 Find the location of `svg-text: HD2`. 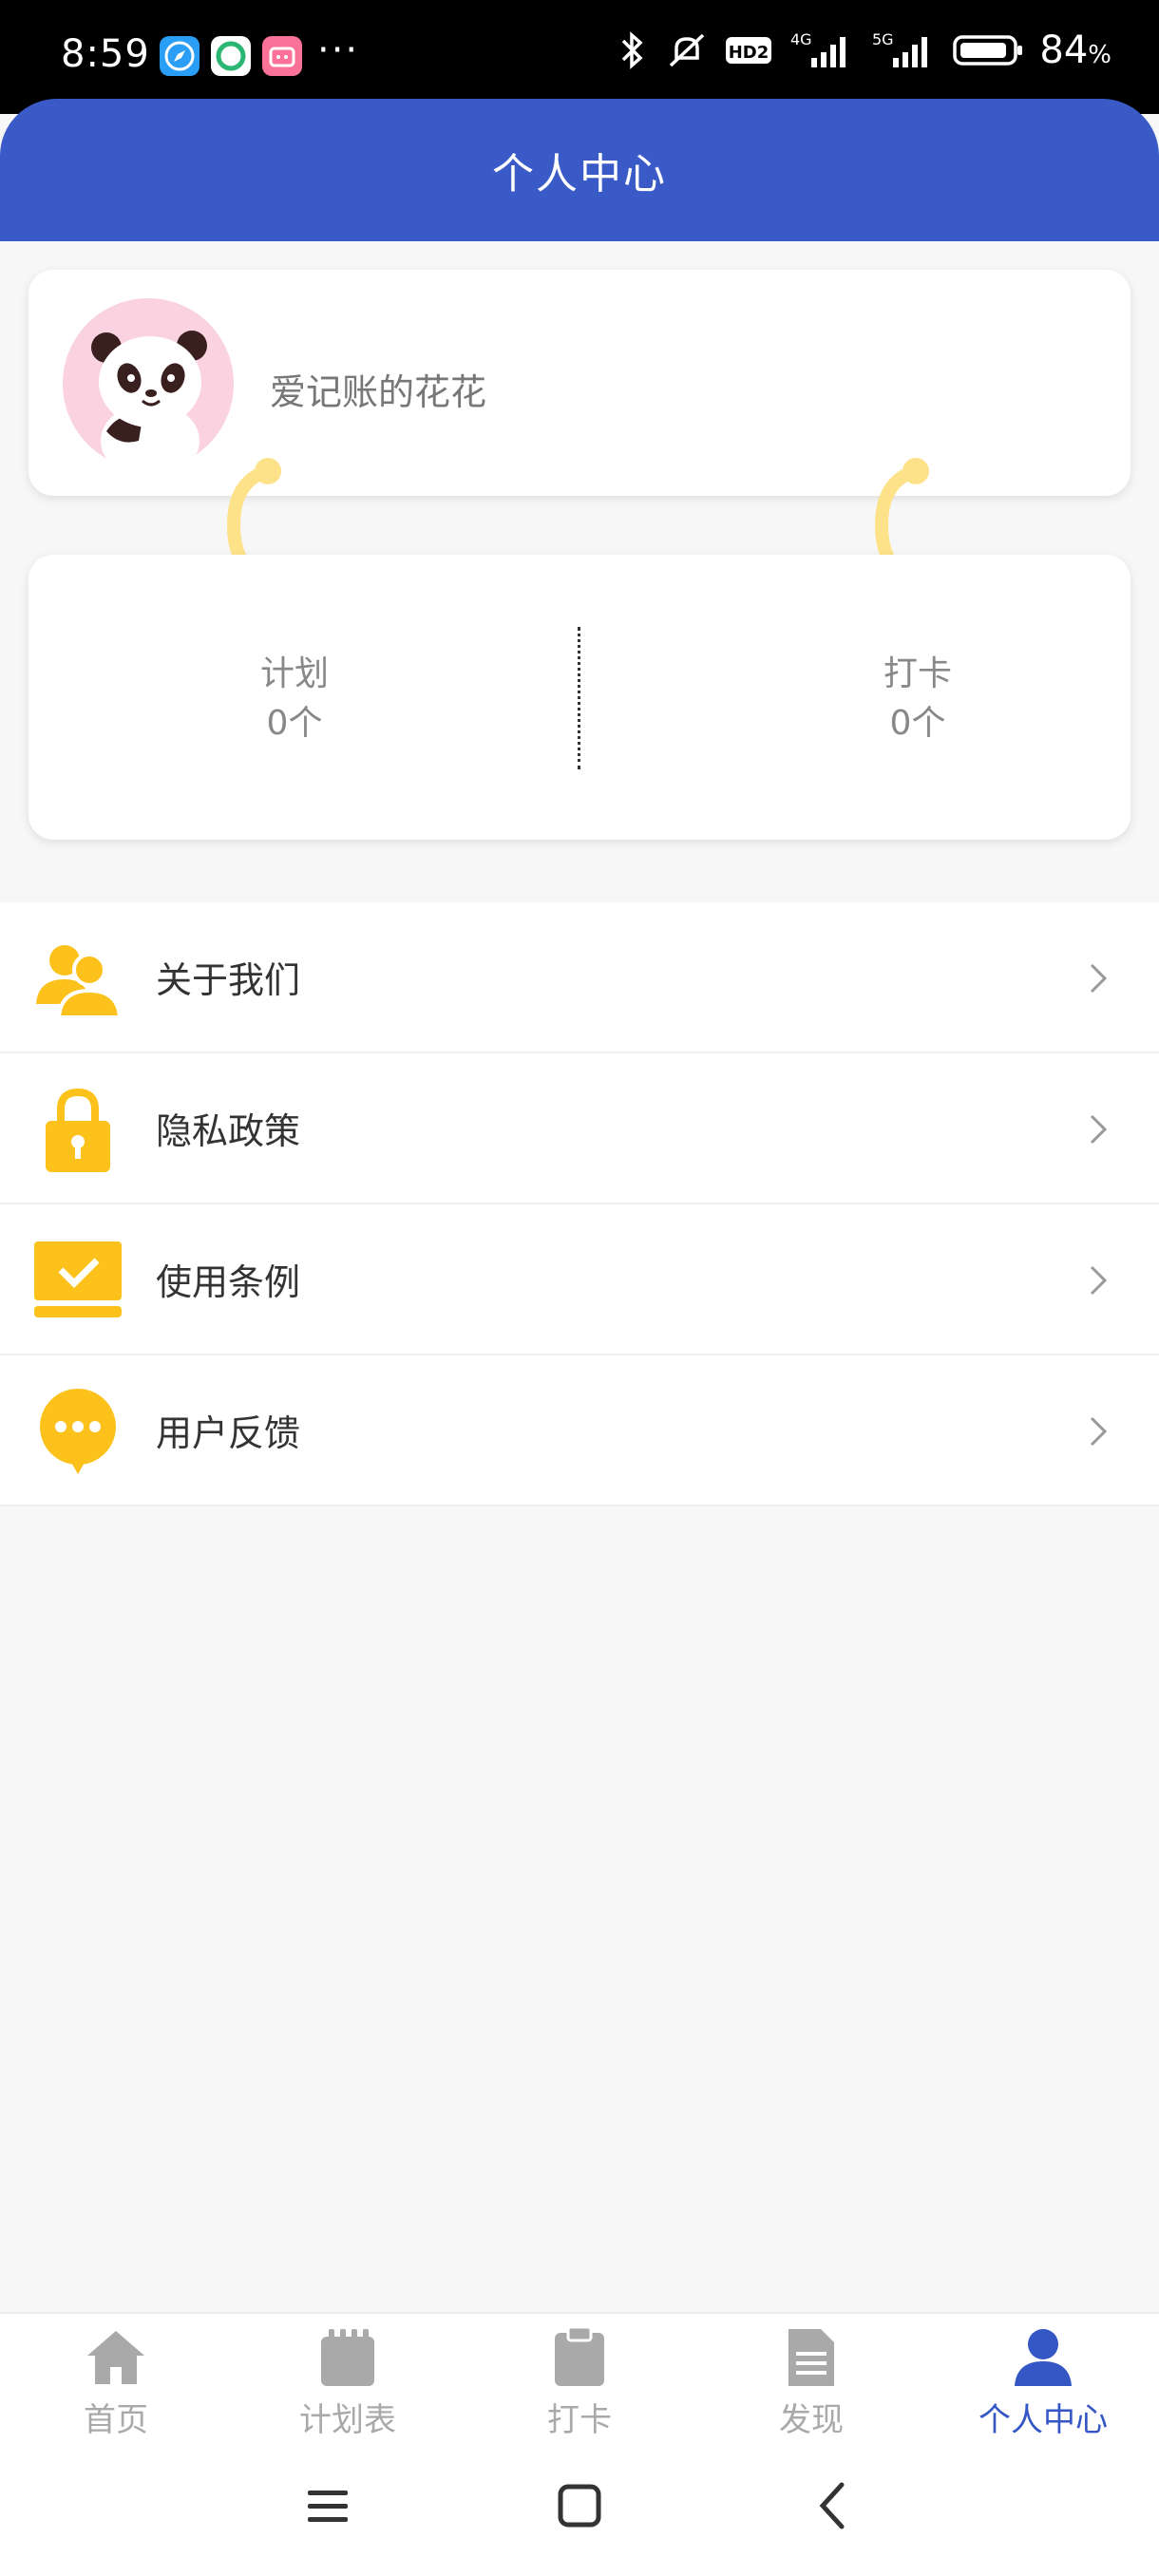

svg-text: HD2 is located at coordinates (749, 53).